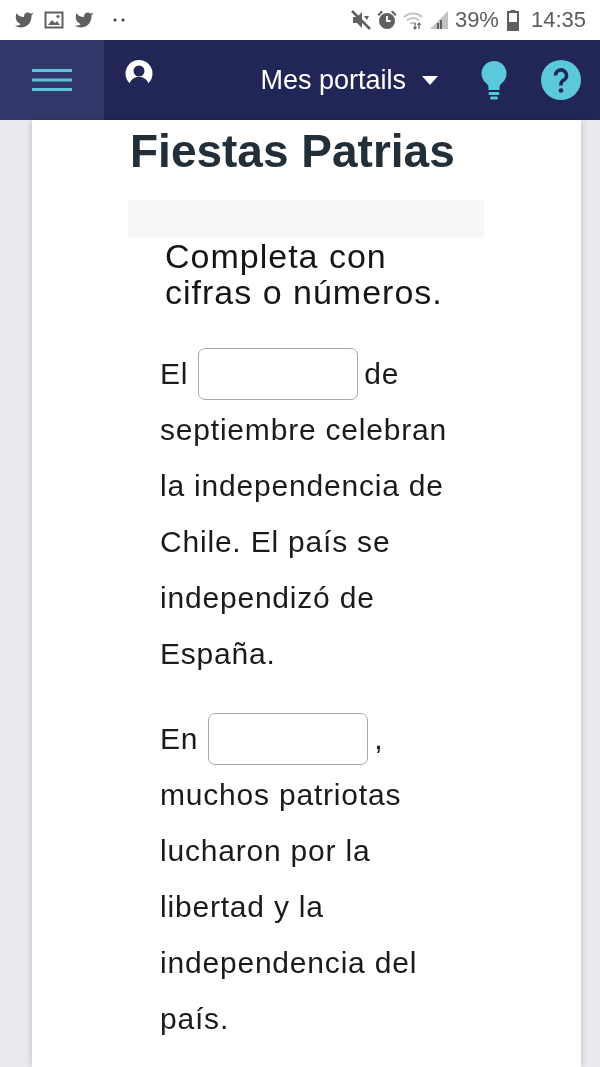 The width and height of the screenshot is (600, 1067). What do you see at coordinates (561, 80) in the screenshot?
I see `help-icon` at bounding box center [561, 80].